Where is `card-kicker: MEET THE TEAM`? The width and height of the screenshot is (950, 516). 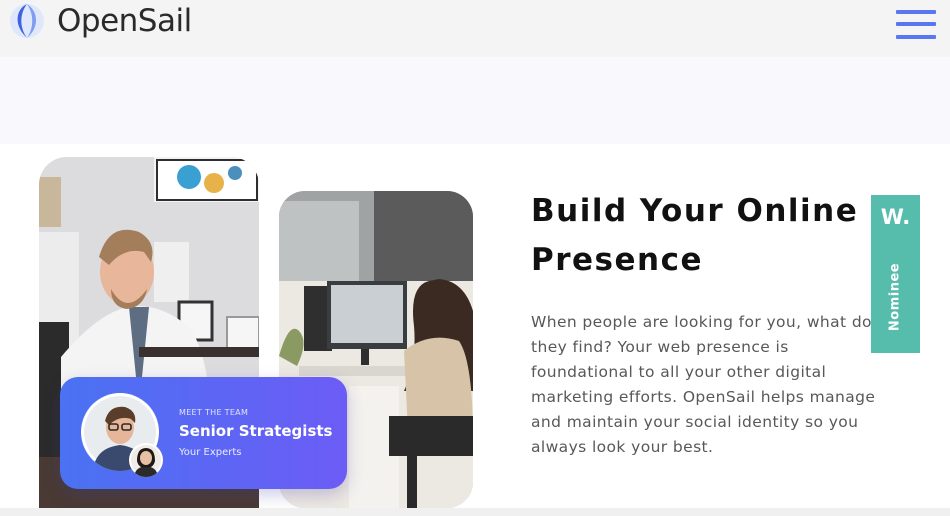
card-kicker: MEET THE TEAM is located at coordinates (214, 412).